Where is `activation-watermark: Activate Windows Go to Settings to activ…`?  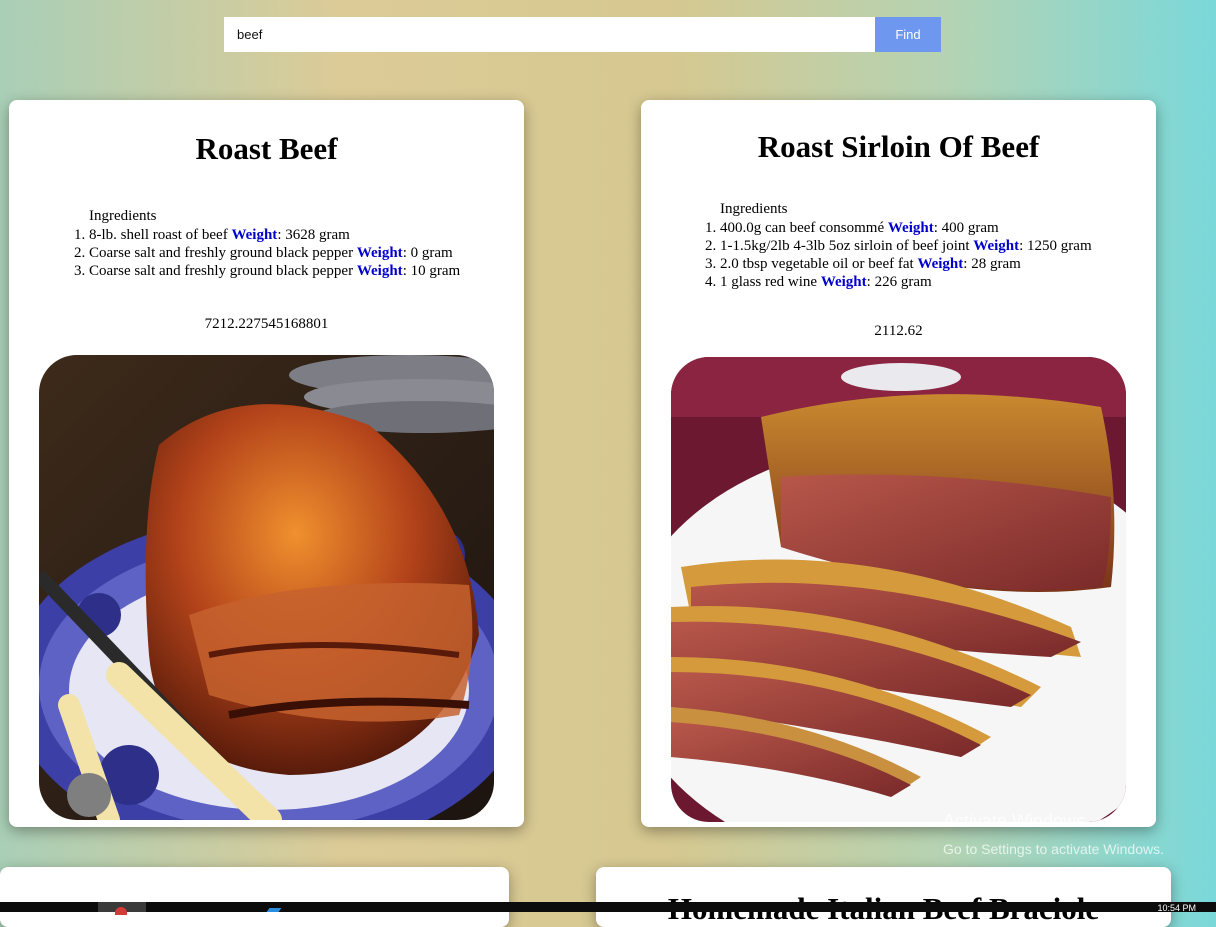 activation-watermark: Activate Windows Go to Settings to activ… is located at coordinates (1053, 835).